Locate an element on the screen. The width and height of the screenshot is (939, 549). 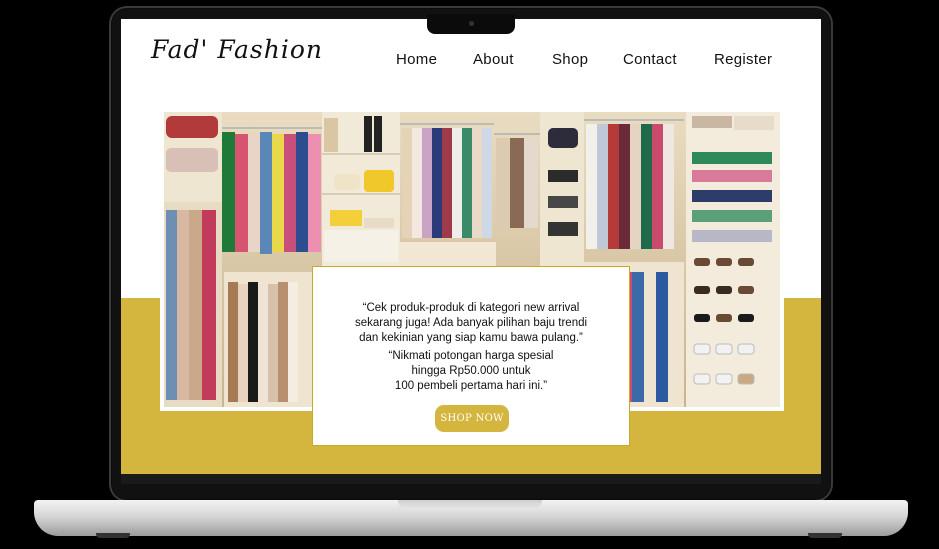
promo-line: hingga Rp50.000 untuk is located at coordinates (471, 371).